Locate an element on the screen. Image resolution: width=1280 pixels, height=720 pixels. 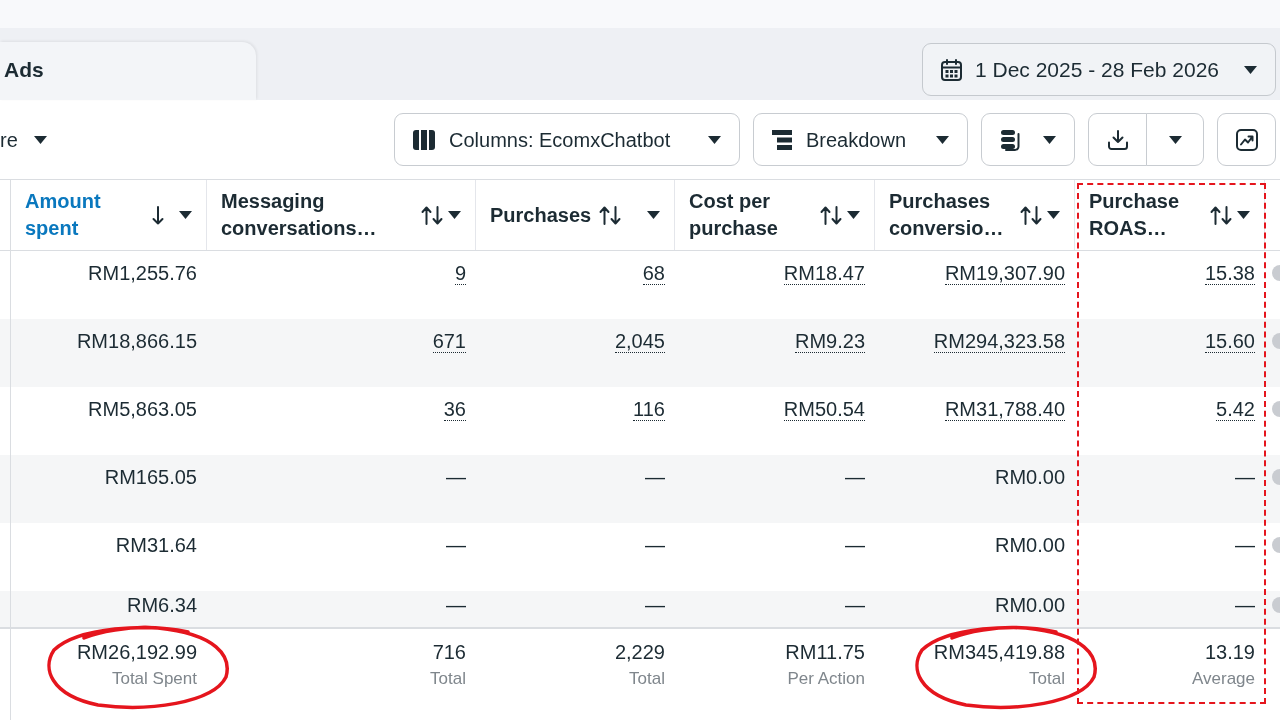
cell-link: RM9.23 is located at coordinates (829, 342).